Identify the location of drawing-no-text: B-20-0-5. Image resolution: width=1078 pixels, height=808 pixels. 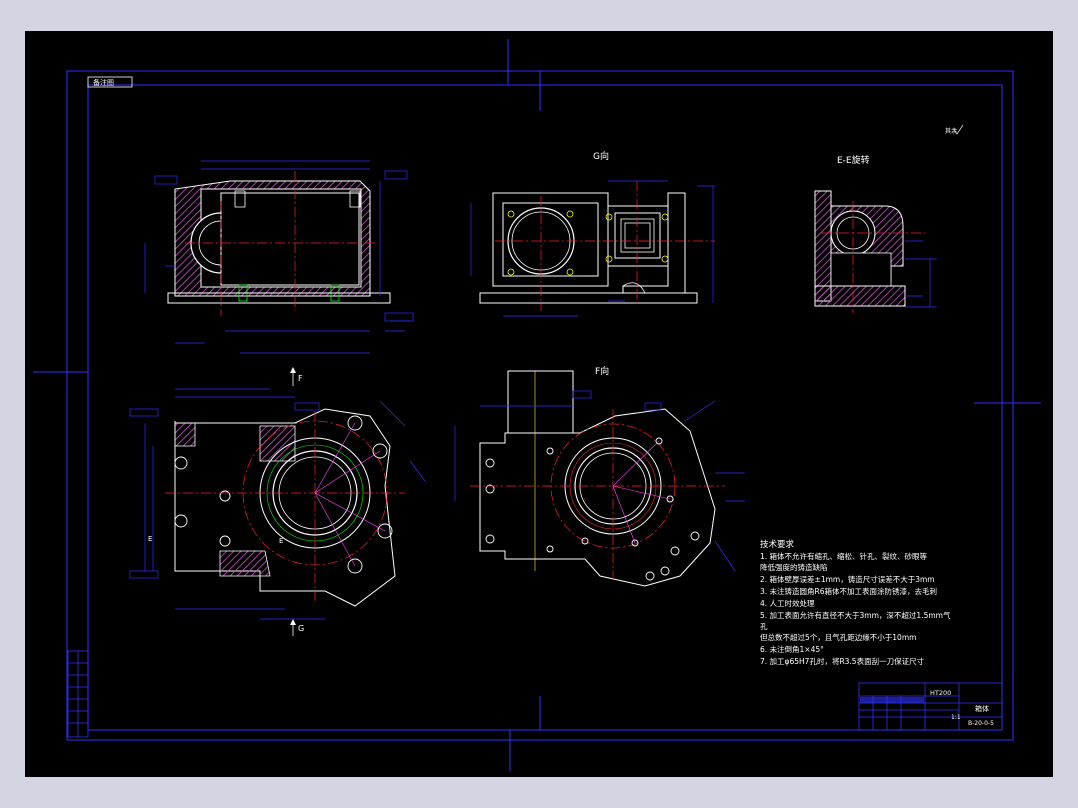
(981, 723).